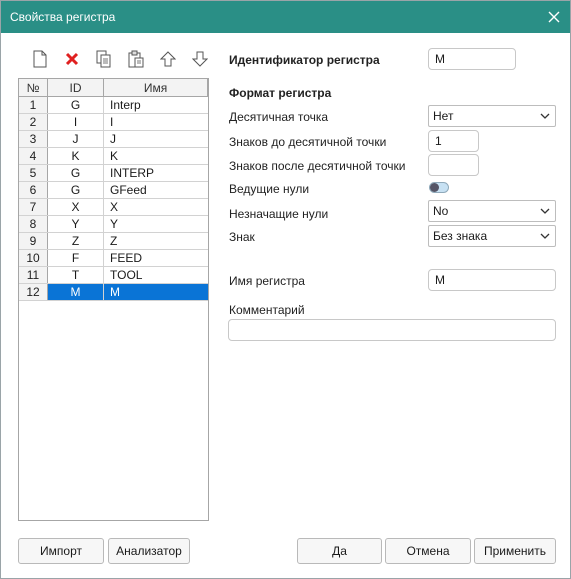 The image size is (571, 579). What do you see at coordinates (453, 165) in the screenshot?
I see `digits-after-field` at bounding box center [453, 165].